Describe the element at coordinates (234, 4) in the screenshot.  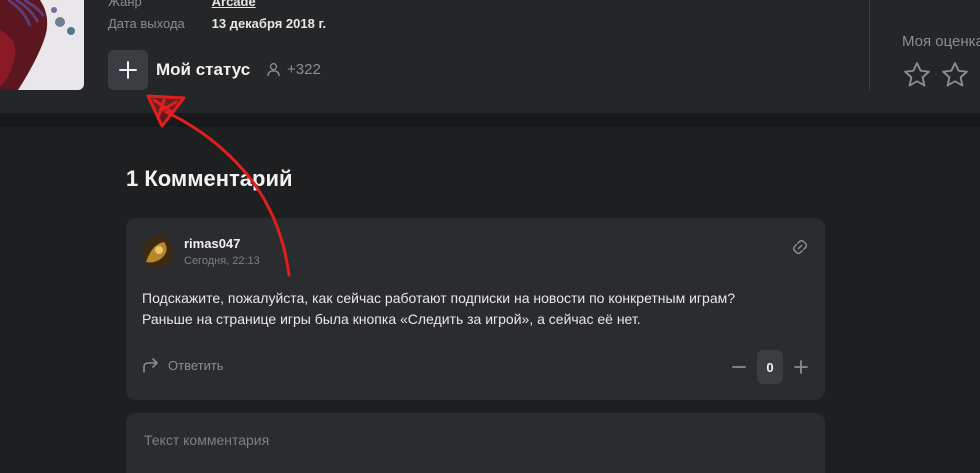
I see `genre-link: Arcade` at that location.